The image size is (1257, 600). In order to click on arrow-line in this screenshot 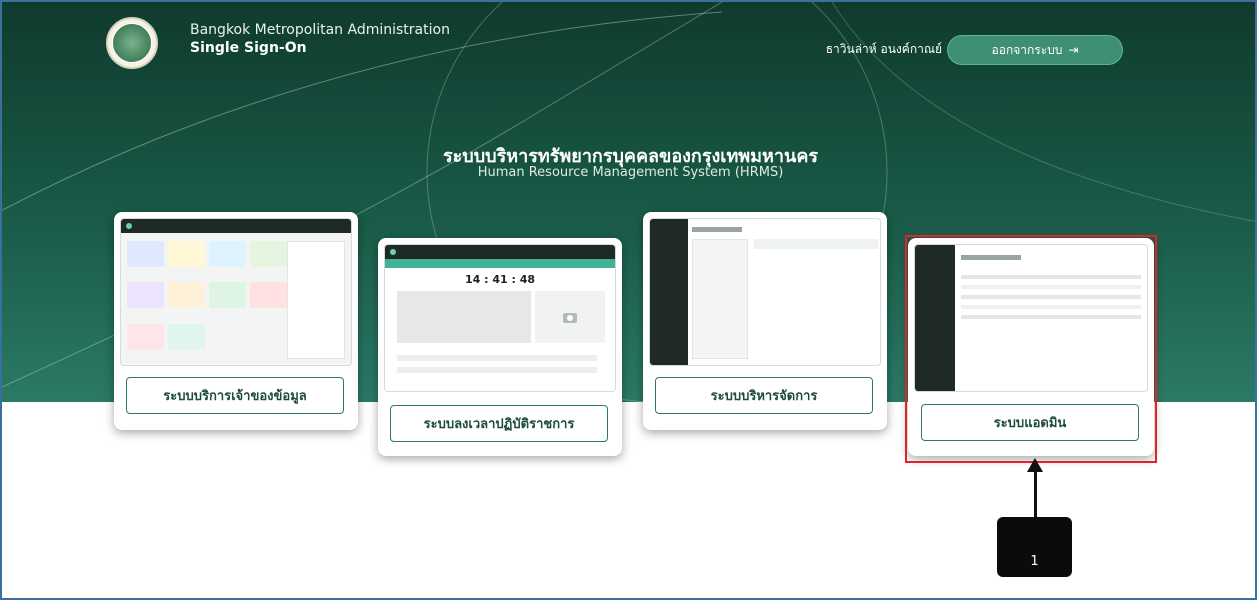, I will do `click(1035, 494)`.